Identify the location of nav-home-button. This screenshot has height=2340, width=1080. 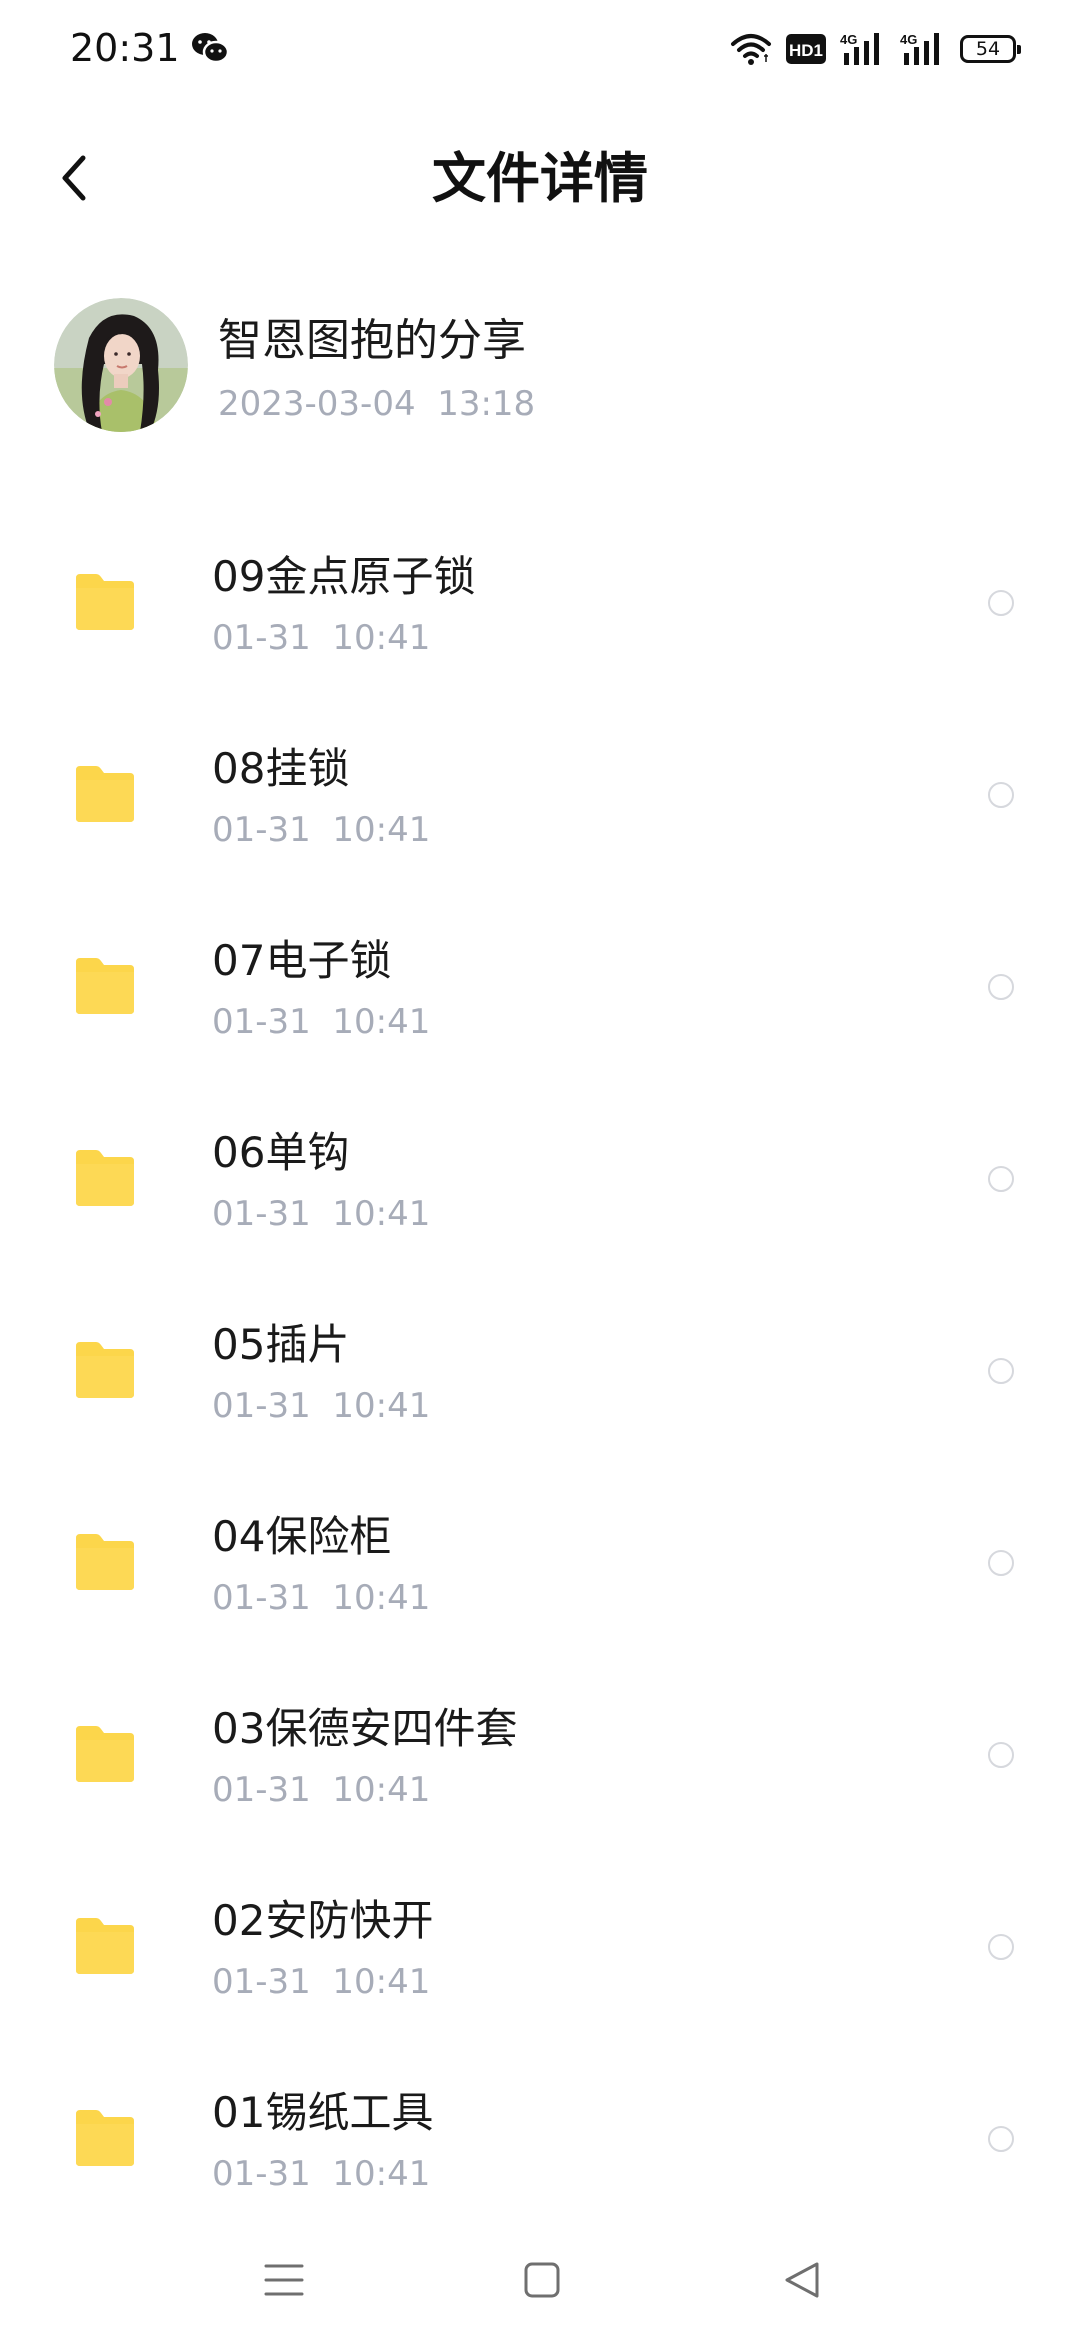
(542, 2280).